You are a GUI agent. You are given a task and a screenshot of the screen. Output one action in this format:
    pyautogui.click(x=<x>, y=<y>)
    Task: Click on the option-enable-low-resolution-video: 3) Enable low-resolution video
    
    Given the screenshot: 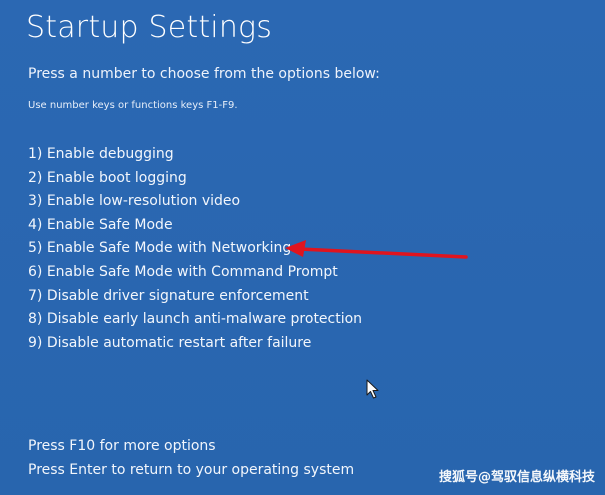 What is the action you would take?
    pyautogui.click(x=195, y=202)
    